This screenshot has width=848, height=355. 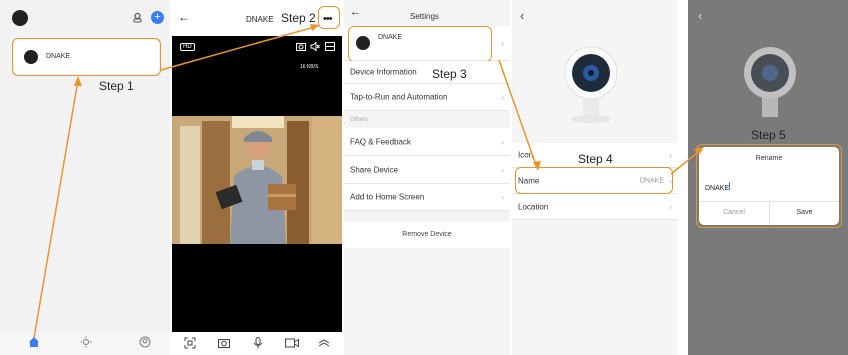 I want to click on others-section-label: Others, so click(x=359, y=120).